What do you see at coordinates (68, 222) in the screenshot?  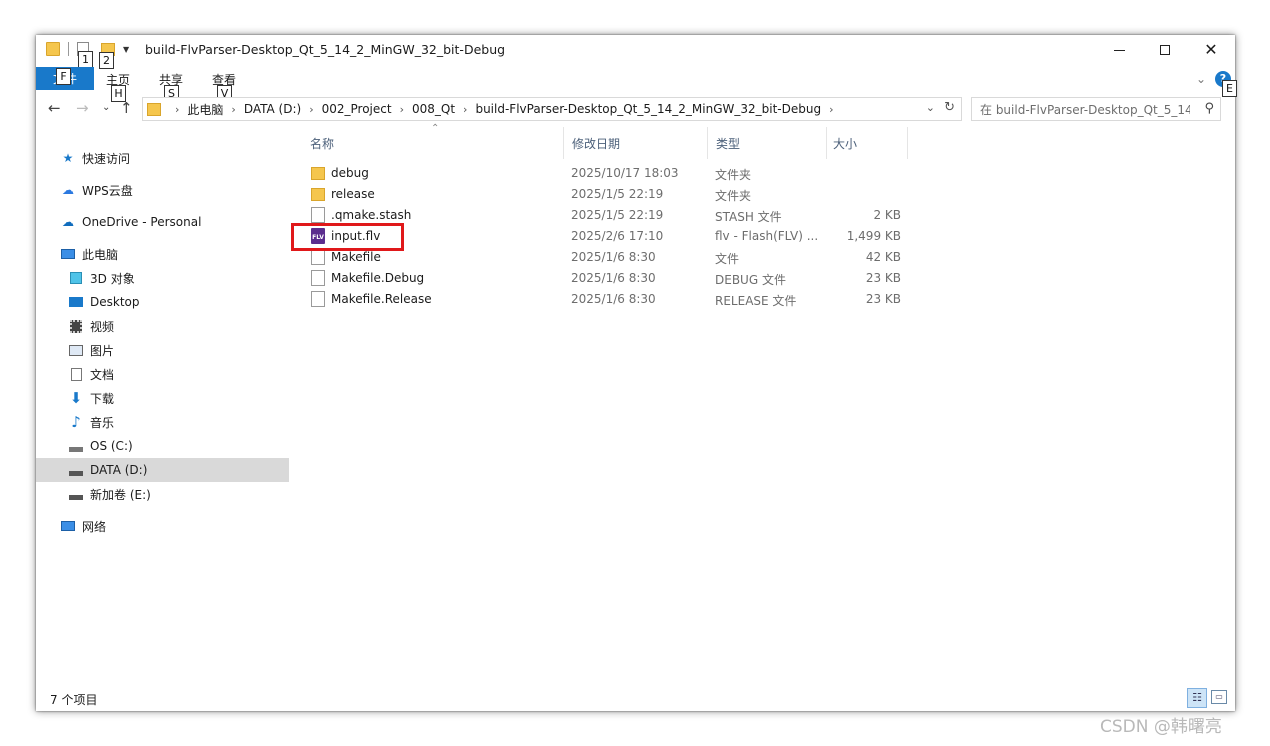 I see `onedrive-icon: ☁` at bounding box center [68, 222].